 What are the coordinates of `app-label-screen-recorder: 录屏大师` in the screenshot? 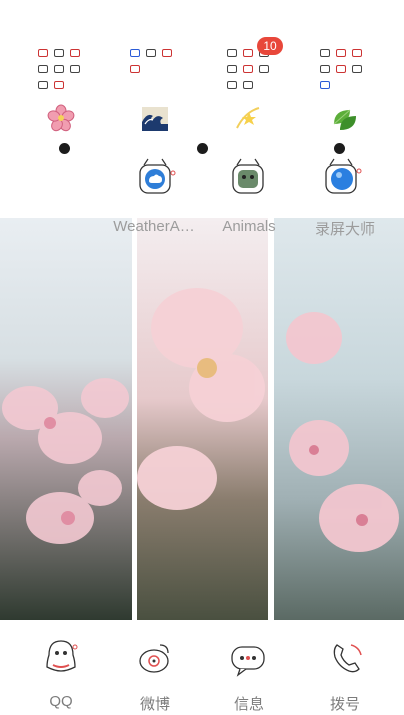 It's located at (344, 229).